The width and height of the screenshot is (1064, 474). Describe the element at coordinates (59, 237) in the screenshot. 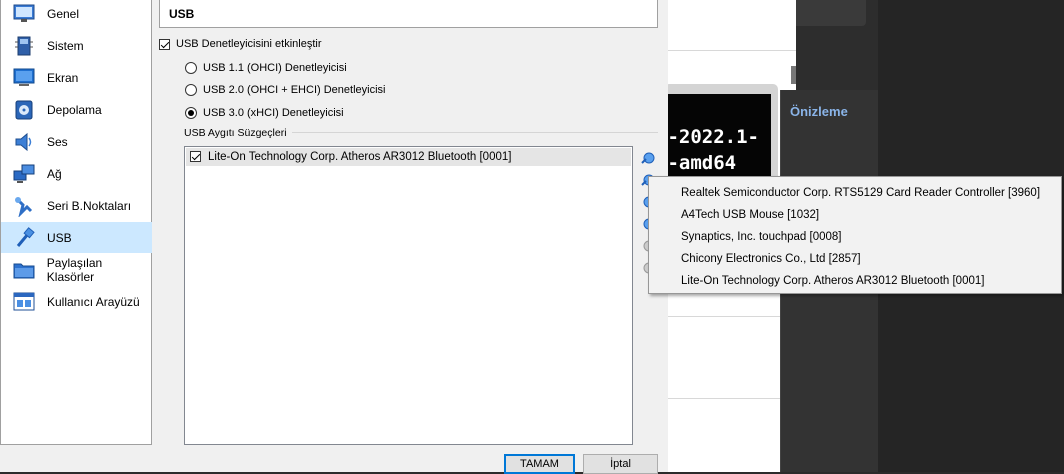

I see `sidebar-item-label: USB` at that location.